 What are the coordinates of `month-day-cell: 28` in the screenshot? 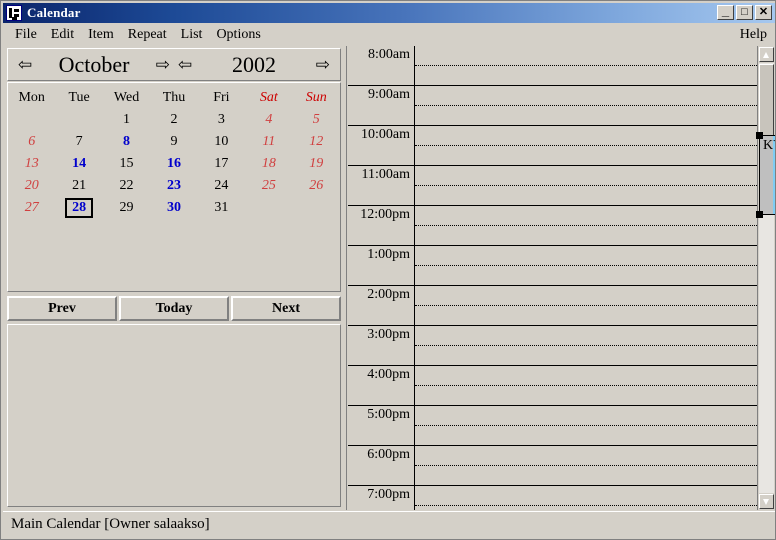 It's located at (78, 208).